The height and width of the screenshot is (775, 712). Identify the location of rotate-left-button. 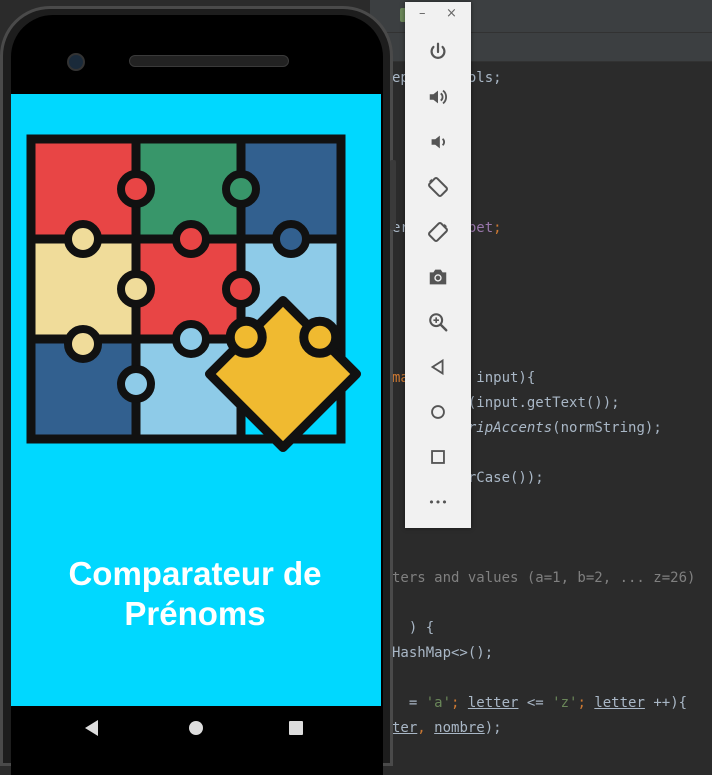
(438, 187).